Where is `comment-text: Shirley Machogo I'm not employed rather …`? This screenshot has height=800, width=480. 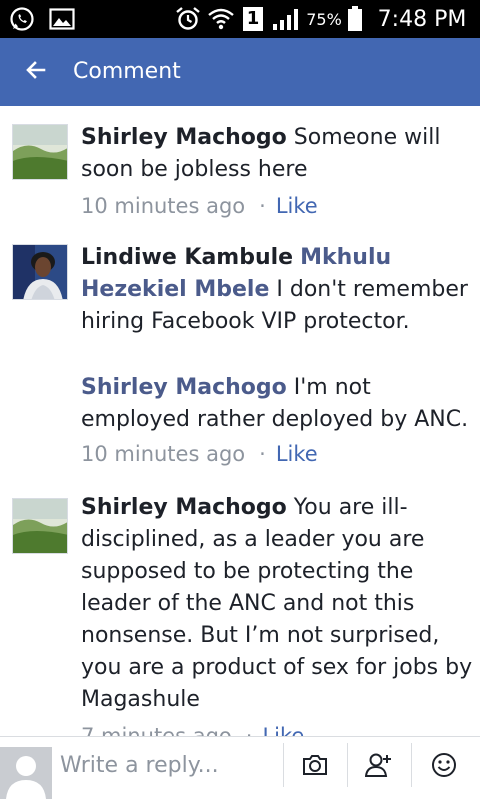
comment-text: Shirley Machogo I'm not employed rather … is located at coordinates (277, 404).